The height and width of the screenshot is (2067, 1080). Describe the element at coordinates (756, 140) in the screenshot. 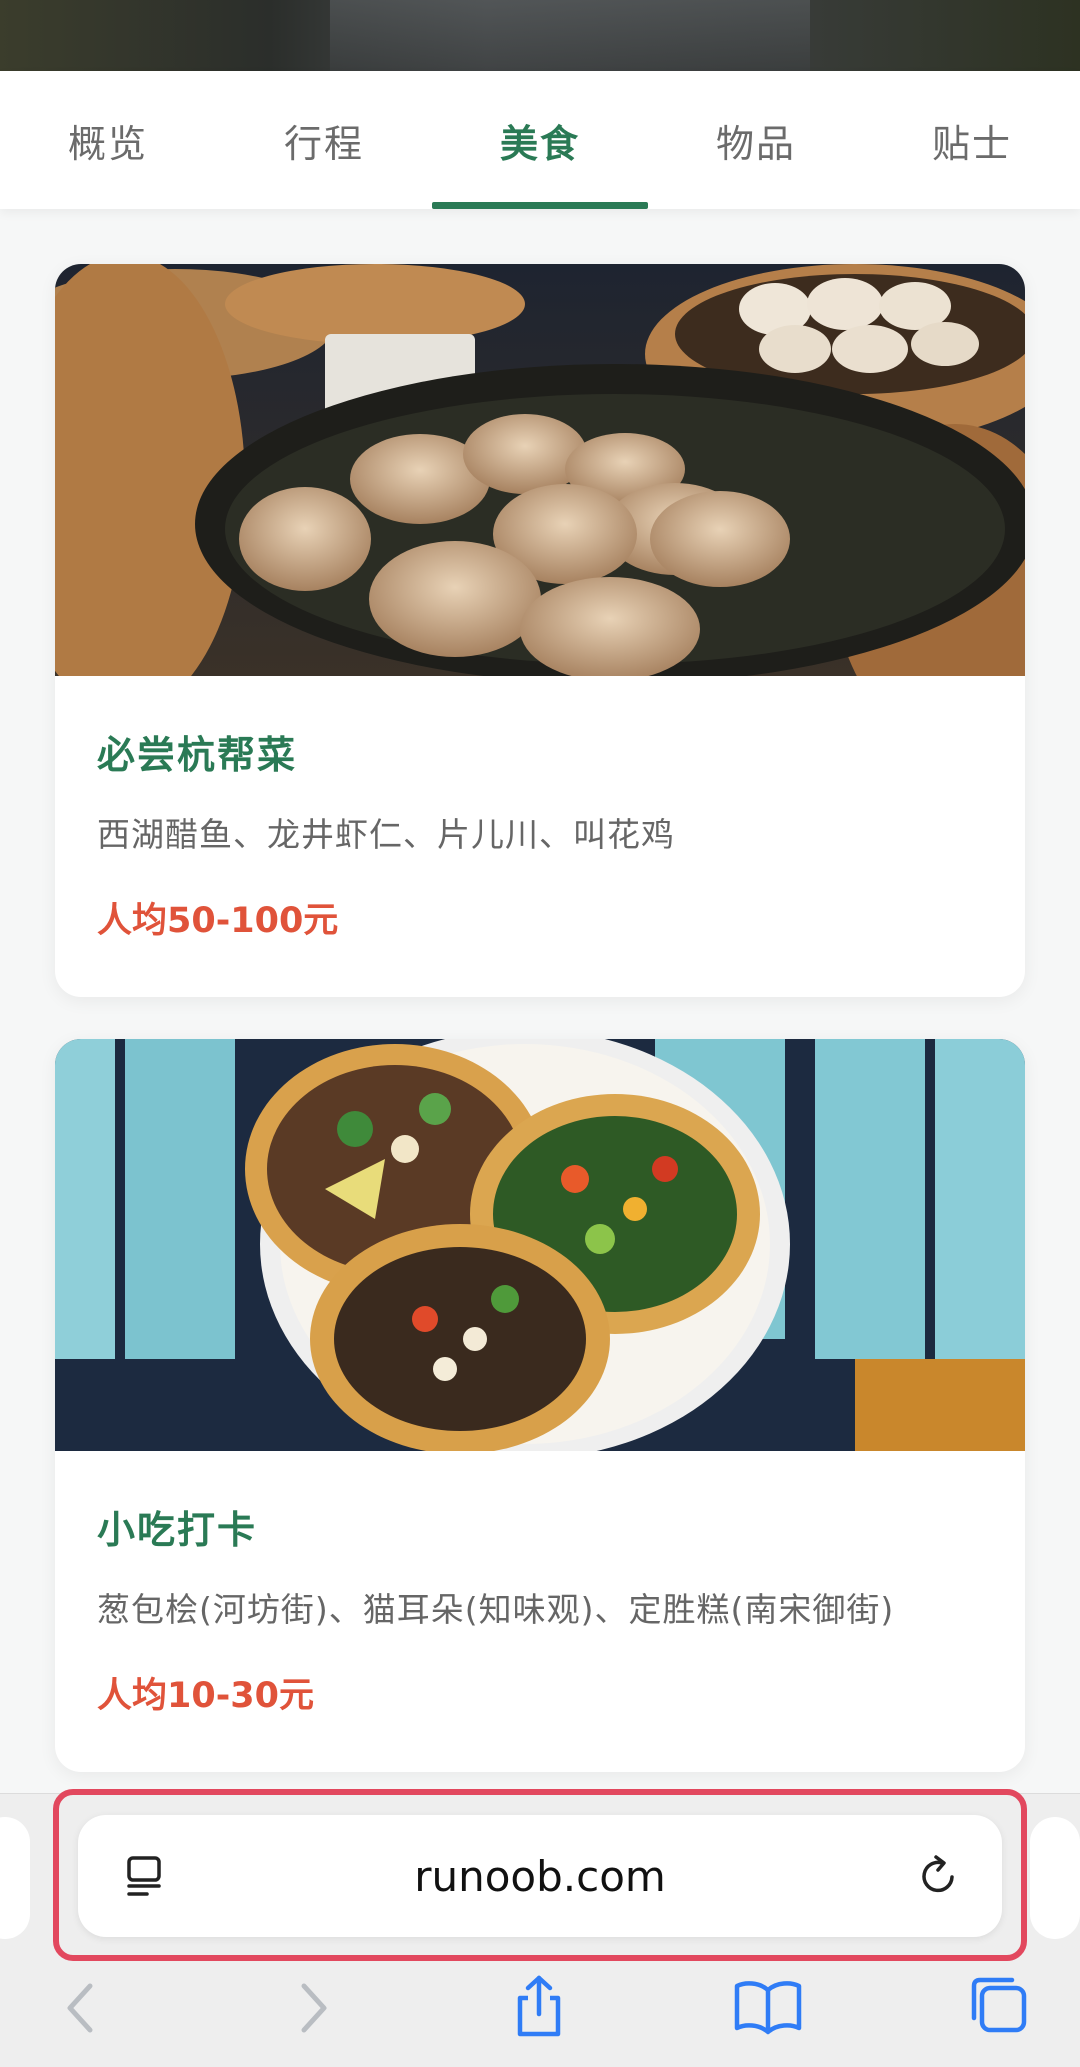

I see `tab-items: 物品` at that location.